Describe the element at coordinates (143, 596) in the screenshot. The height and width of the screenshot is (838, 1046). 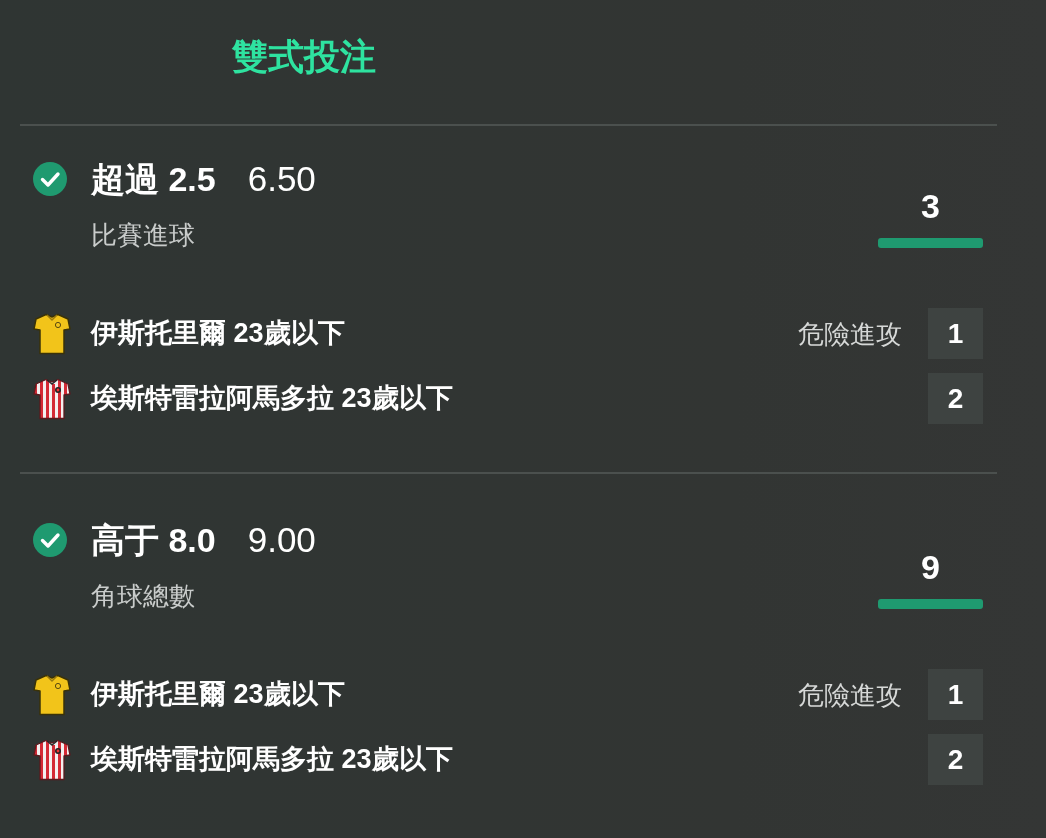
I see `market-label: 角球總數` at that location.